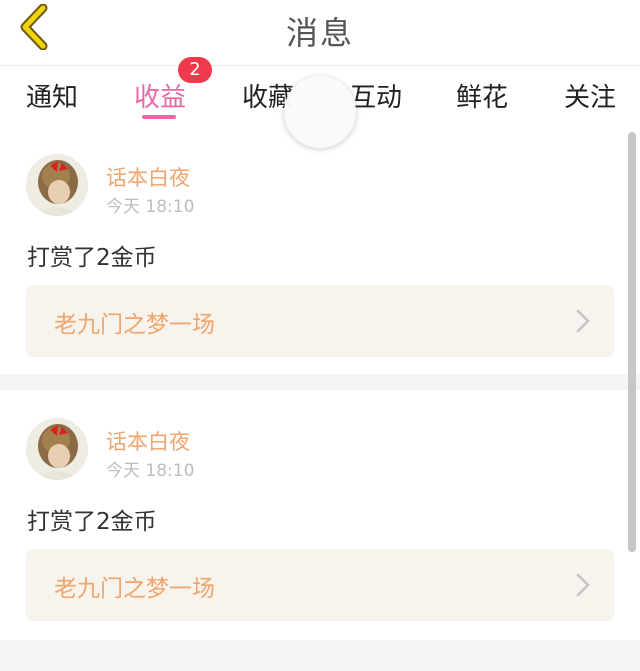  I want to click on scrollbar, so click(632, 342).